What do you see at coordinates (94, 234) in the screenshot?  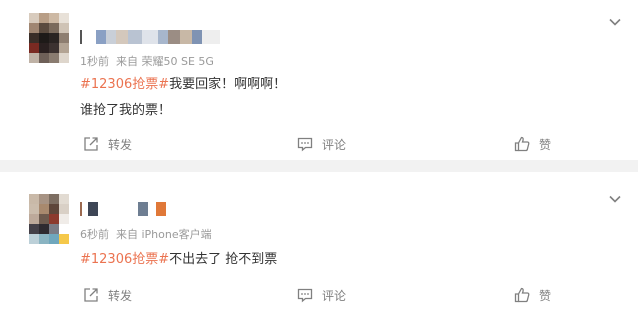 I see `post-time: 6秒前` at bounding box center [94, 234].